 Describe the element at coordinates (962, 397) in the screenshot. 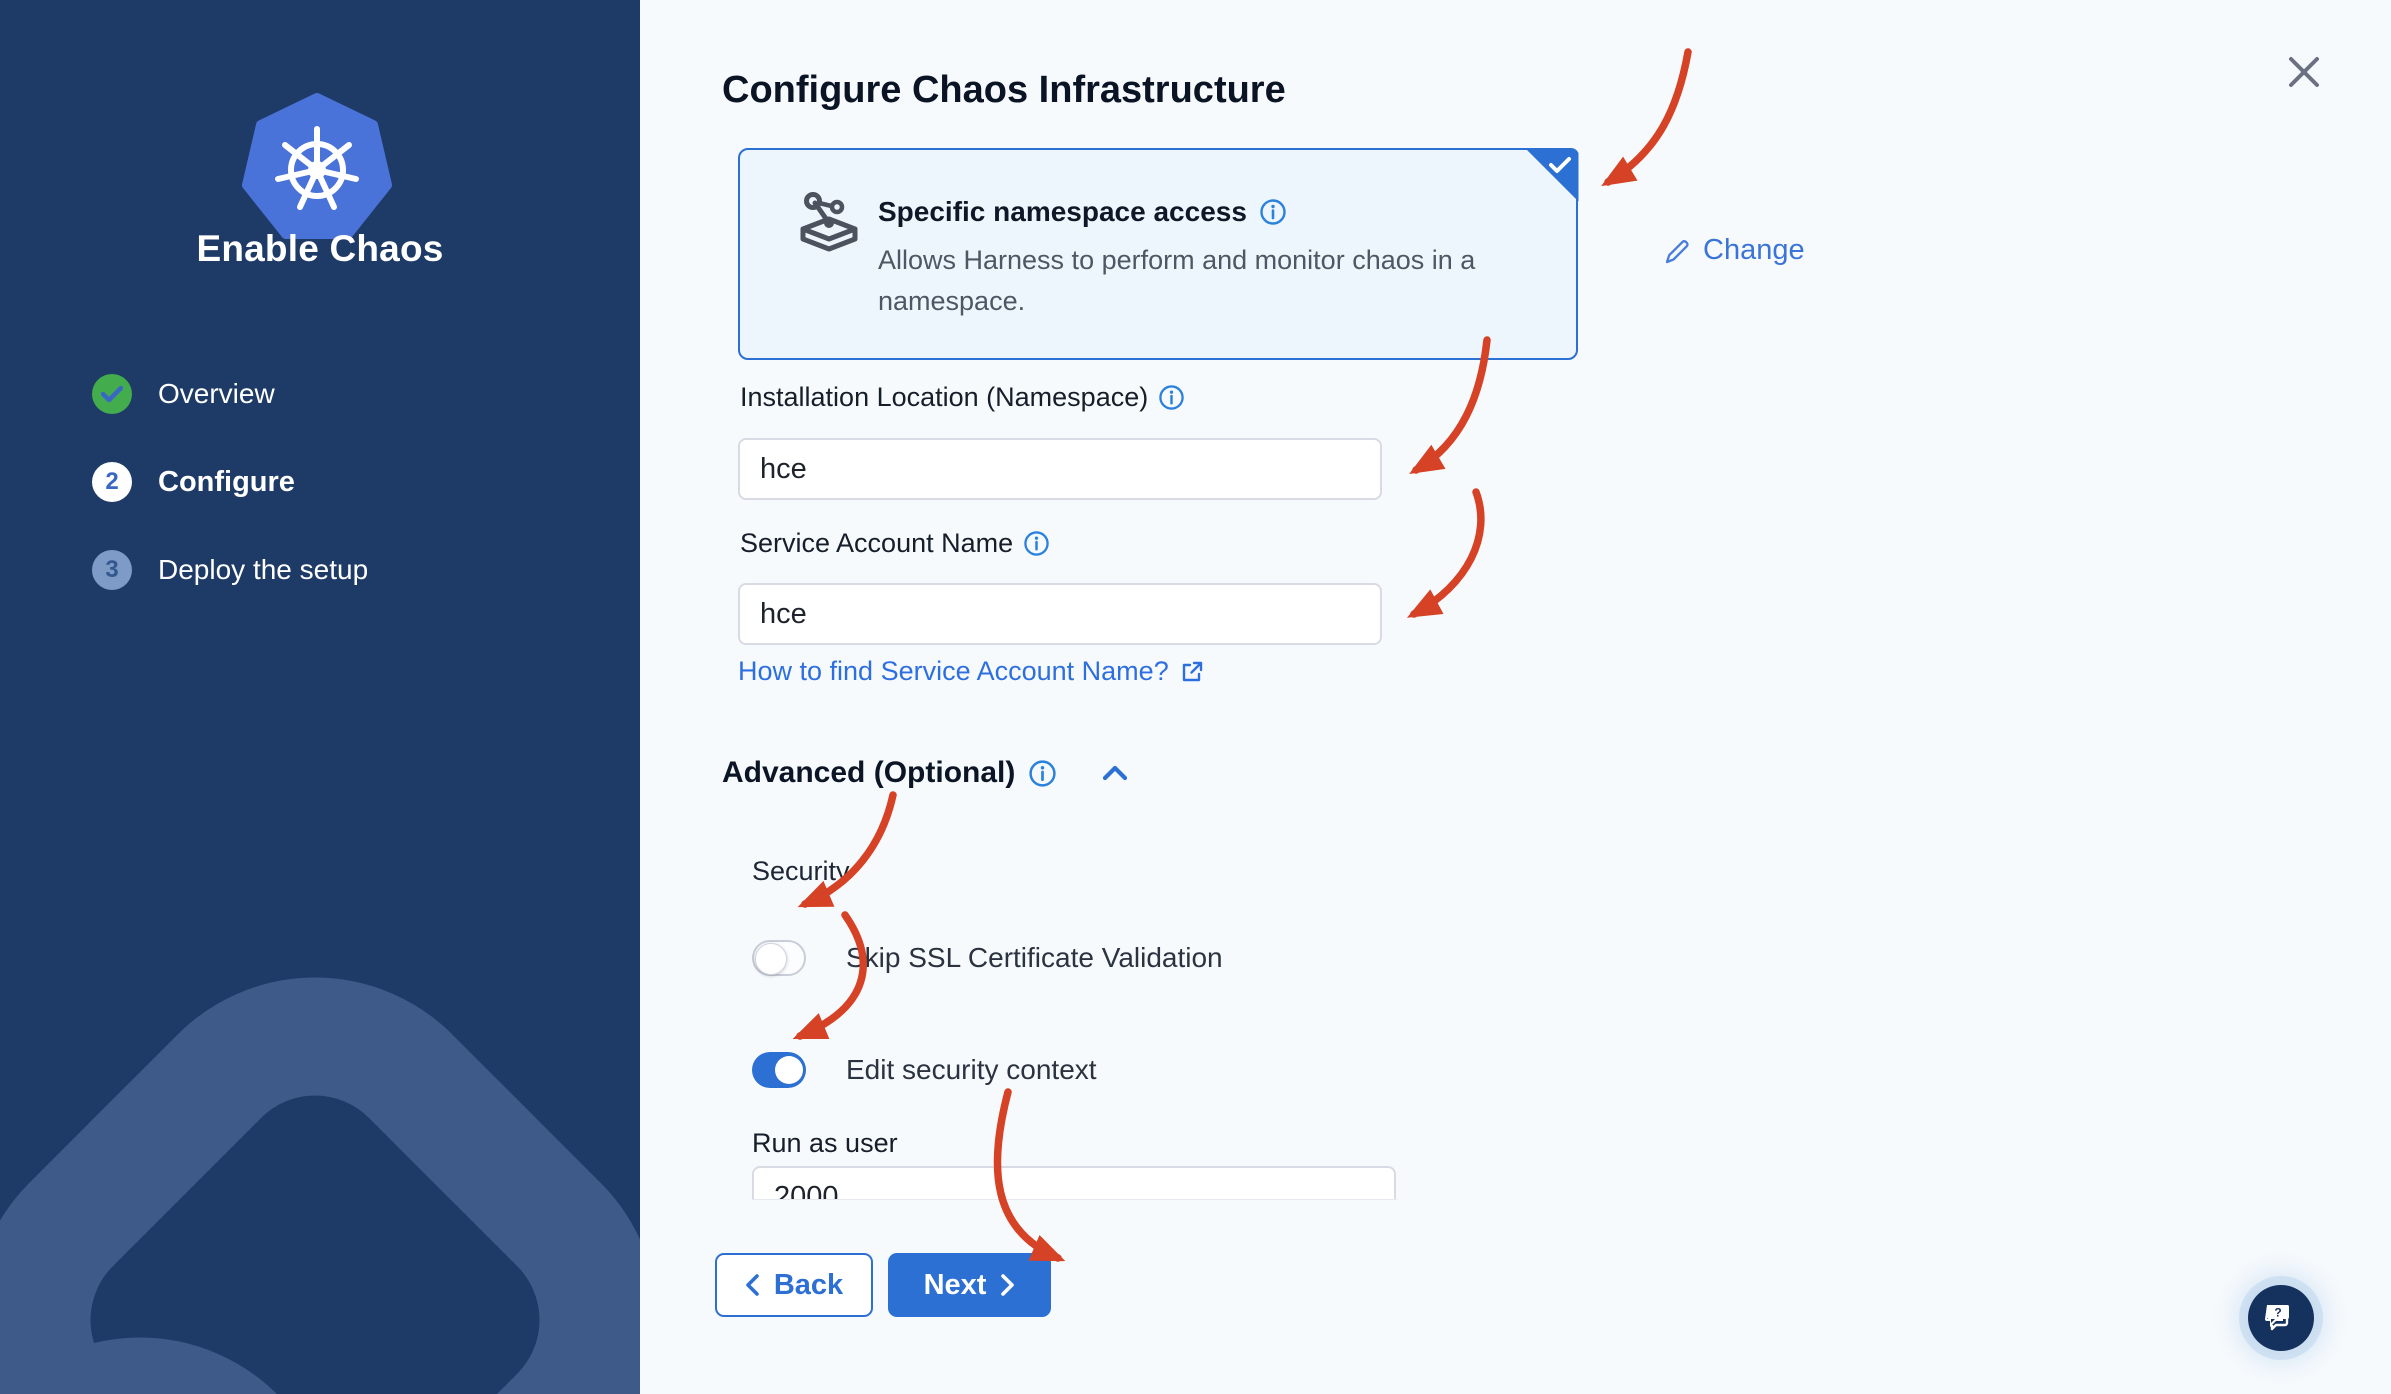

I see `namespace-field-label: Installation Location (Namespace)` at that location.